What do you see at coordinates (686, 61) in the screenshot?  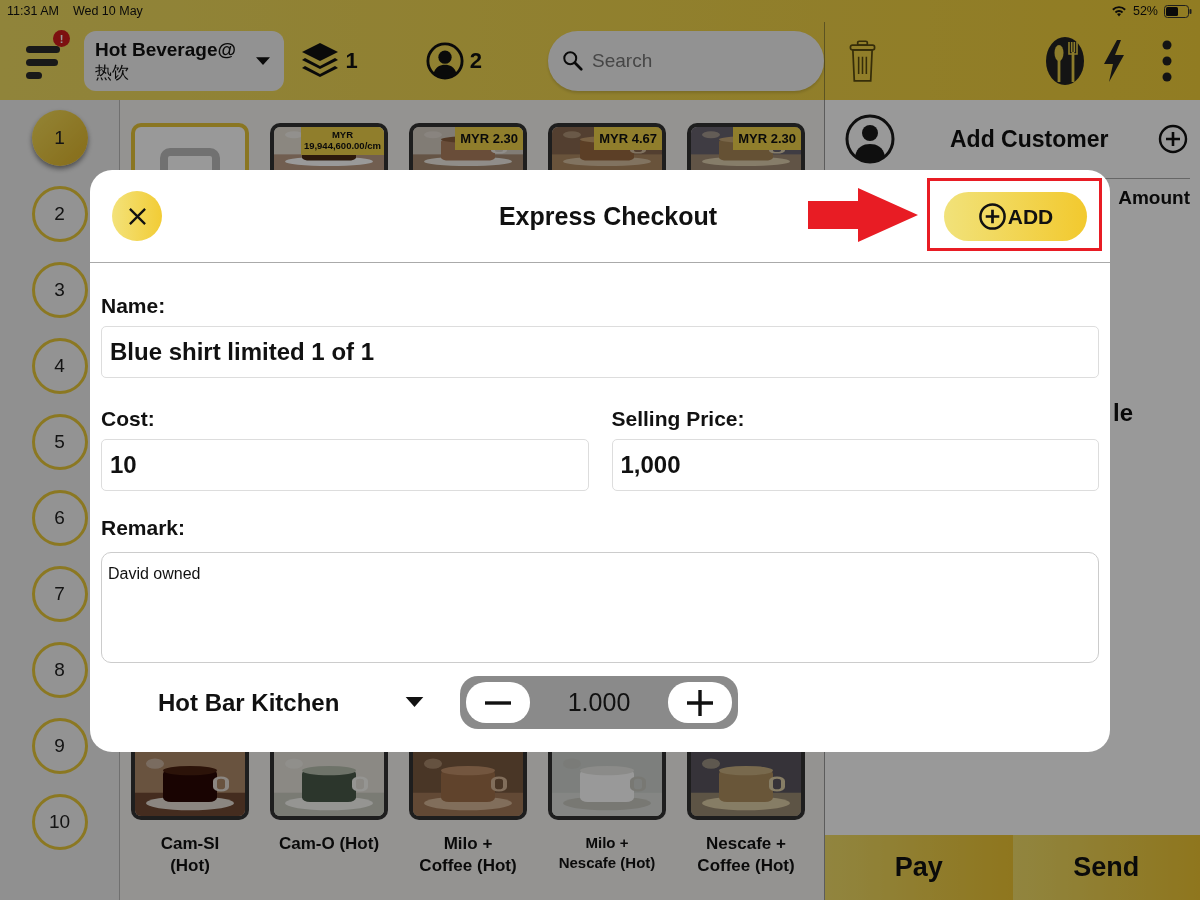 I see `search-field: Search` at bounding box center [686, 61].